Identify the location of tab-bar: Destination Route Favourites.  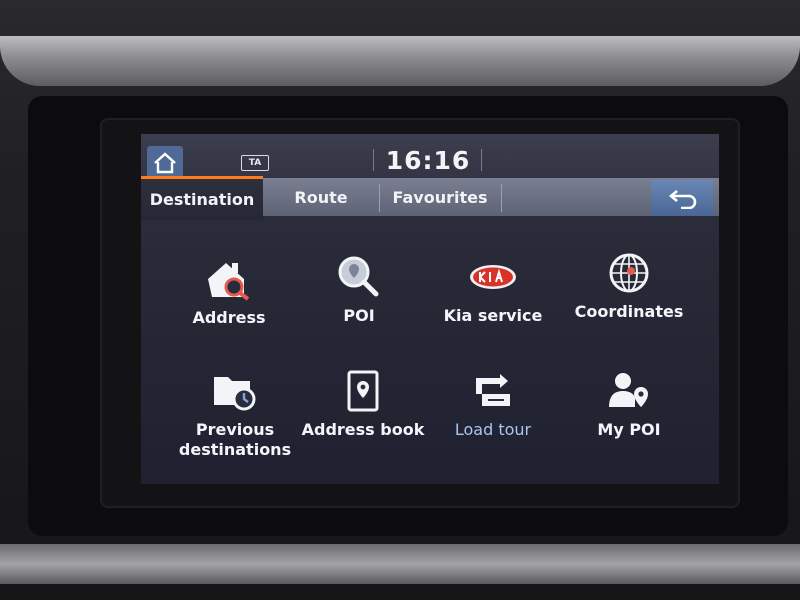
(430, 198).